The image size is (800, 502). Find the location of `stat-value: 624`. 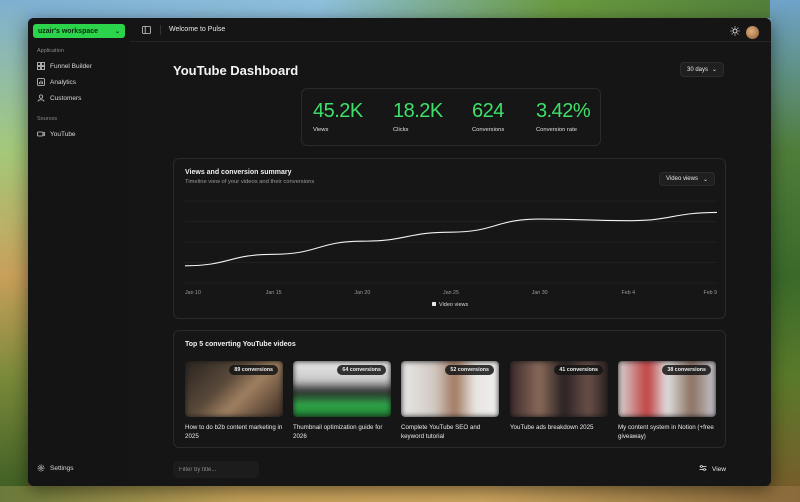

stat-value: 624 is located at coordinates (488, 111).